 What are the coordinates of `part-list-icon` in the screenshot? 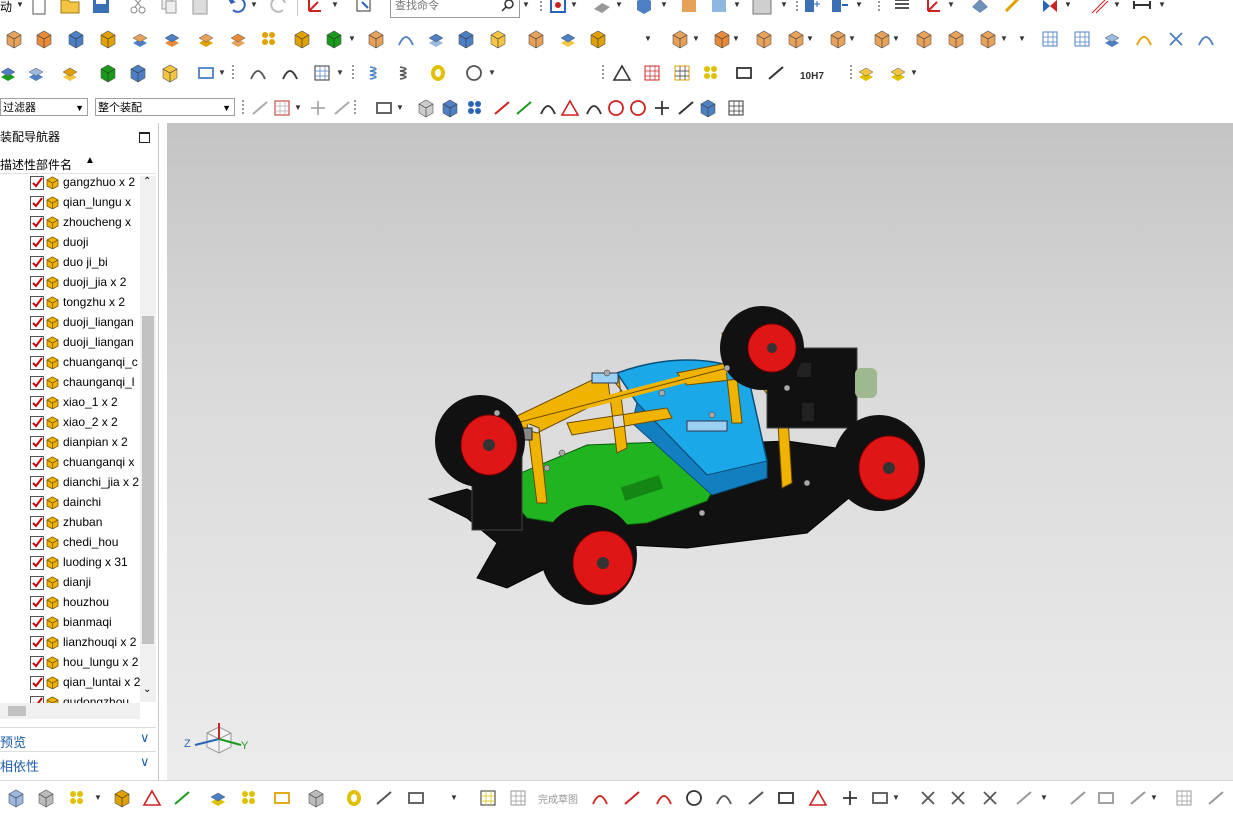 It's located at (36, 73).